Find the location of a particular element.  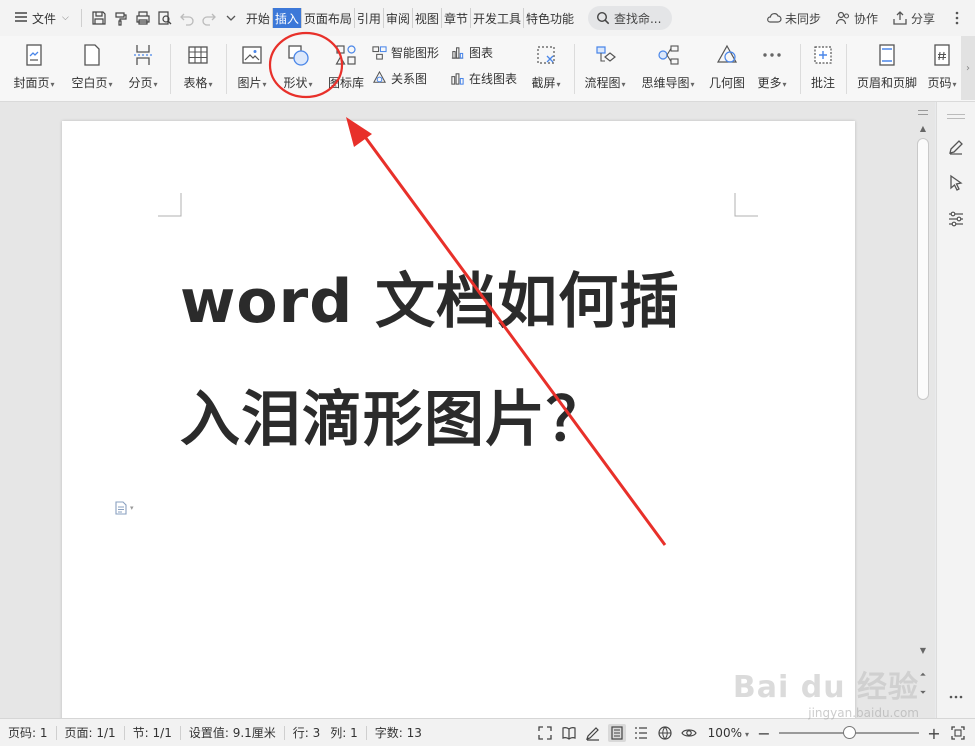

tab-home: 开始 is located at coordinates (258, 18).